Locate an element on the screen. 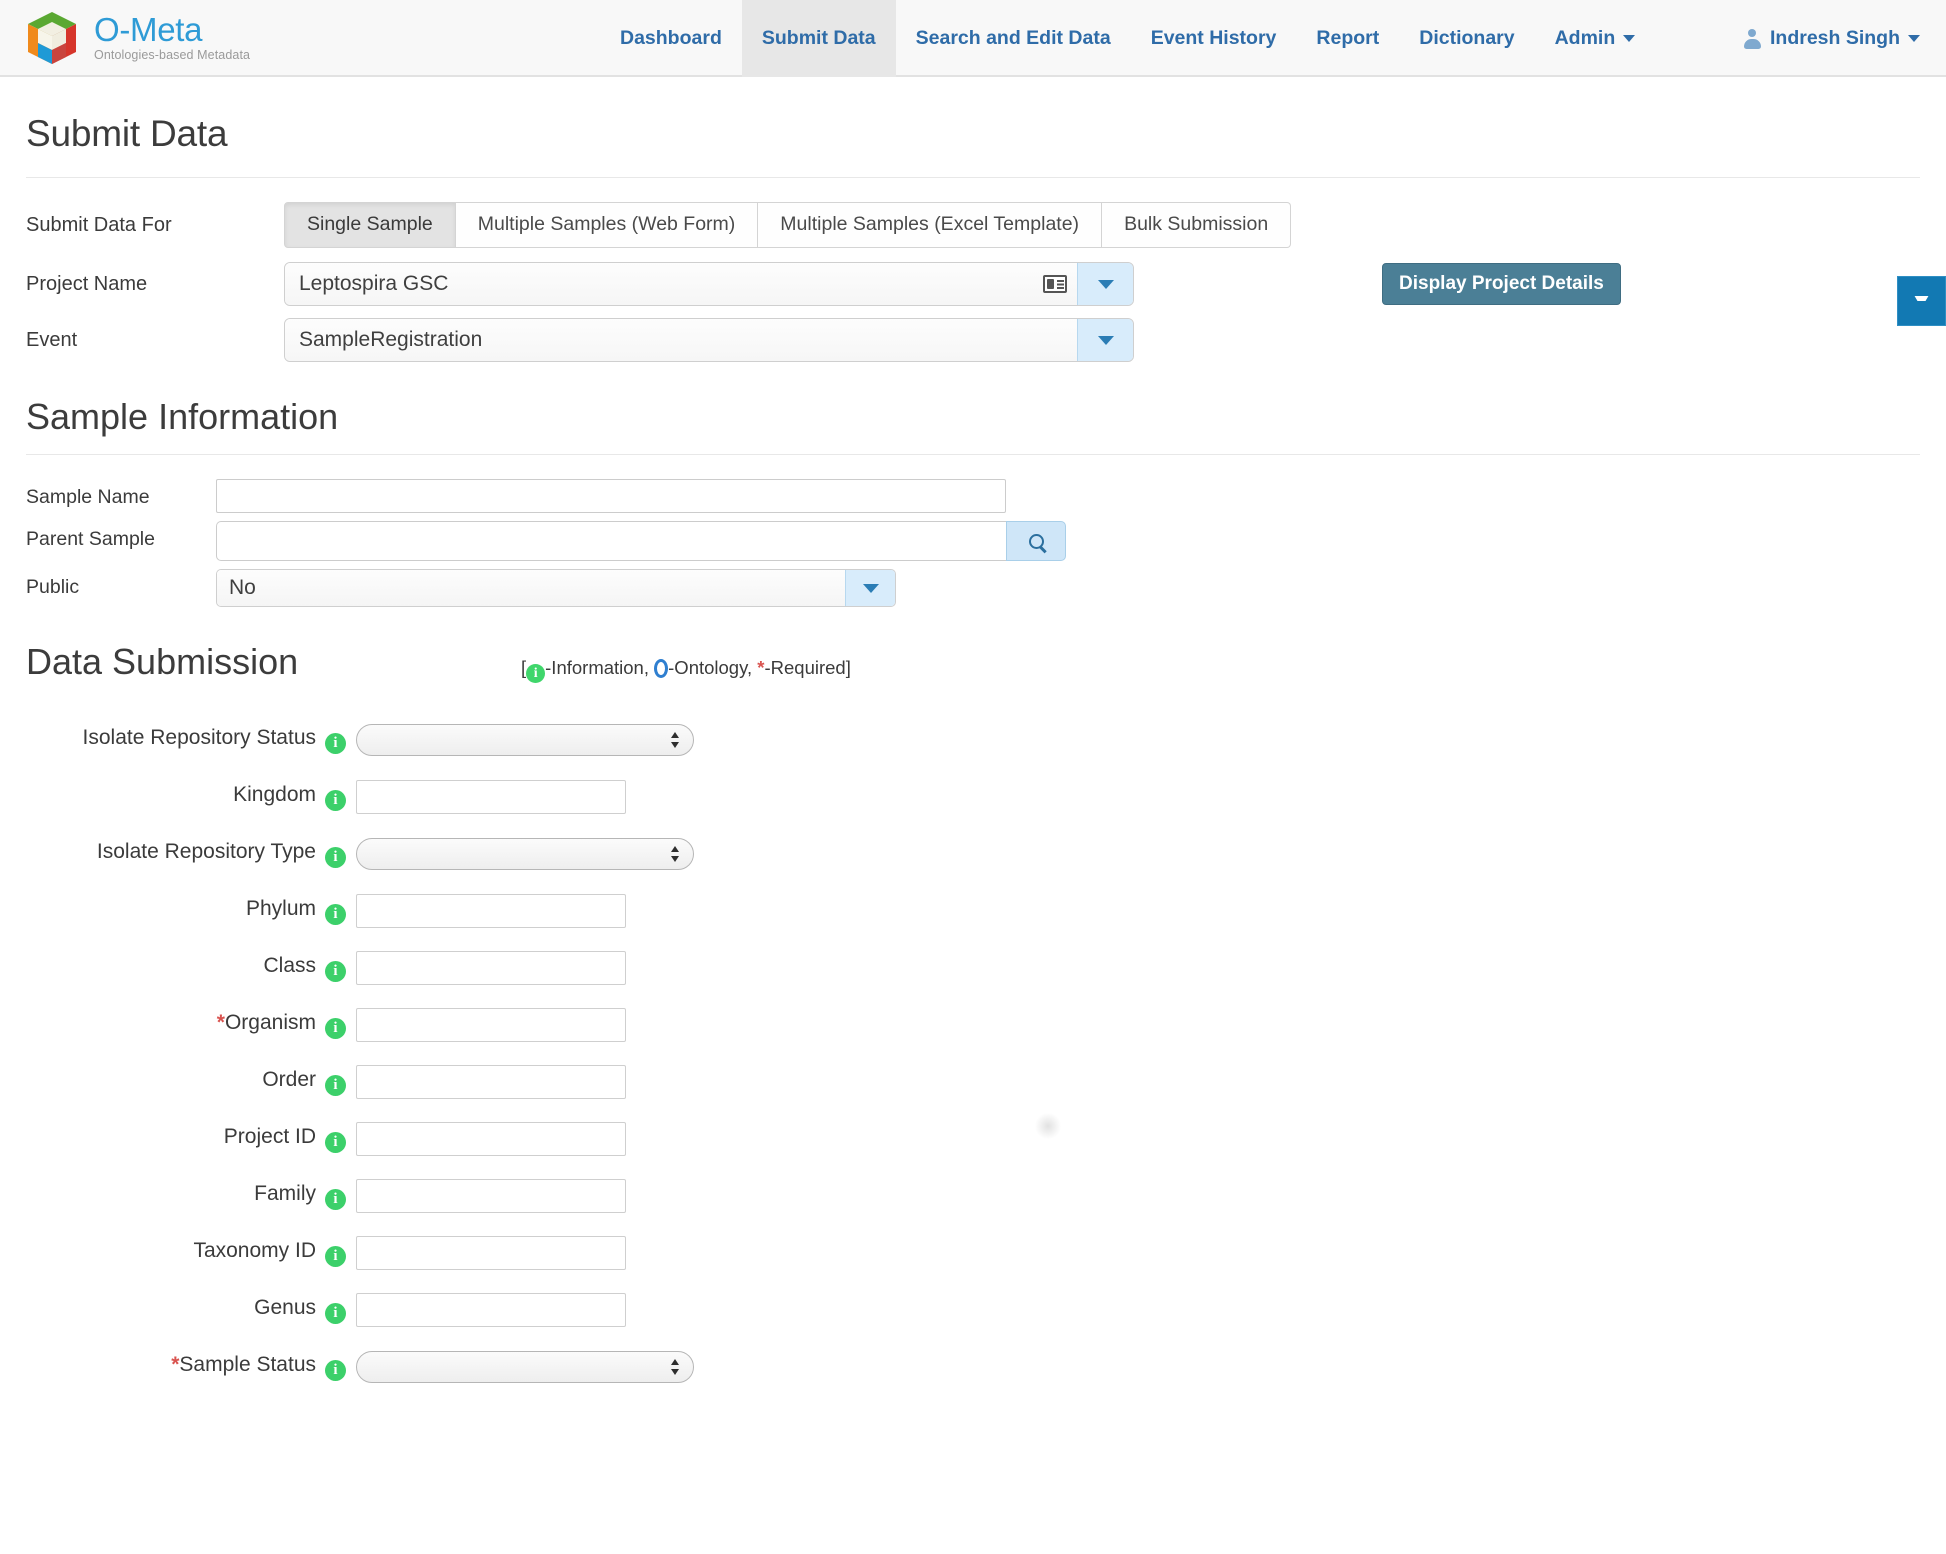  field-row-kingdom: Kingdom i is located at coordinates (973, 796).